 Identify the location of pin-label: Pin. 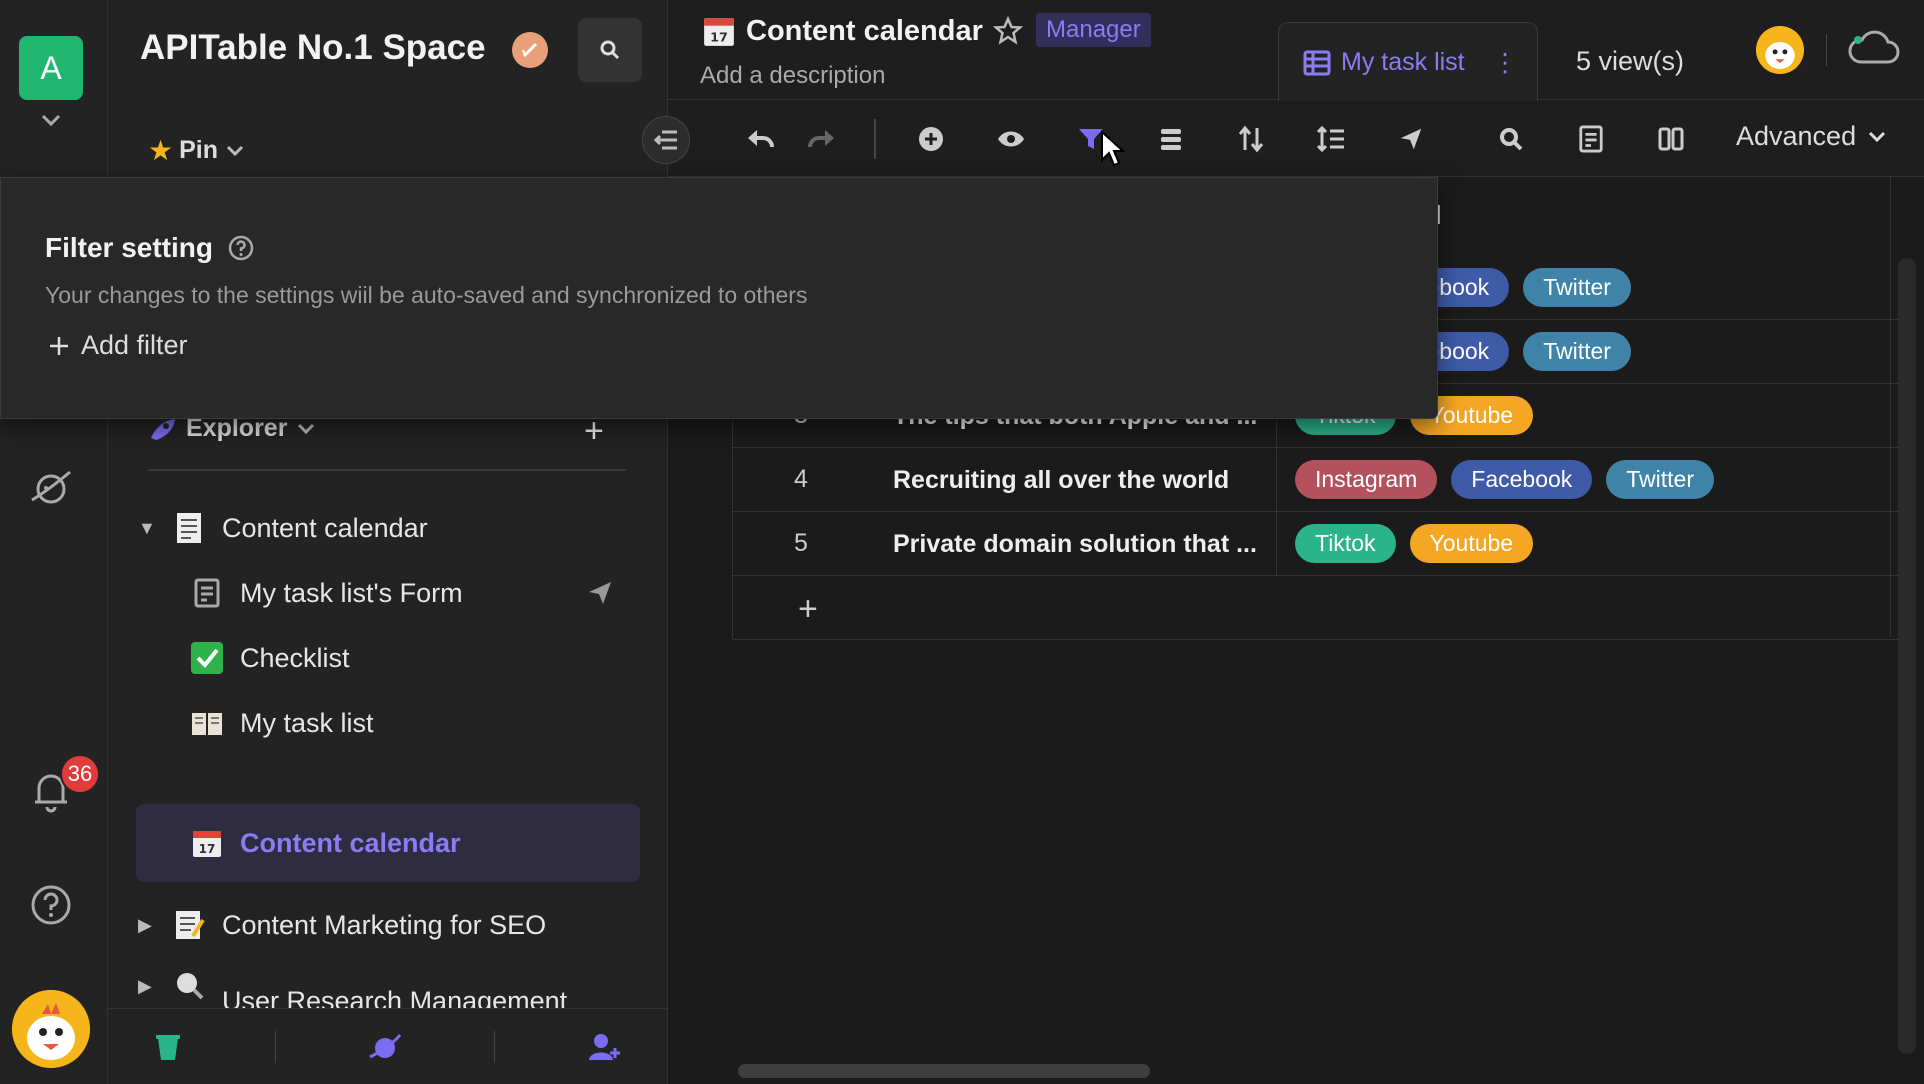
(199, 150).